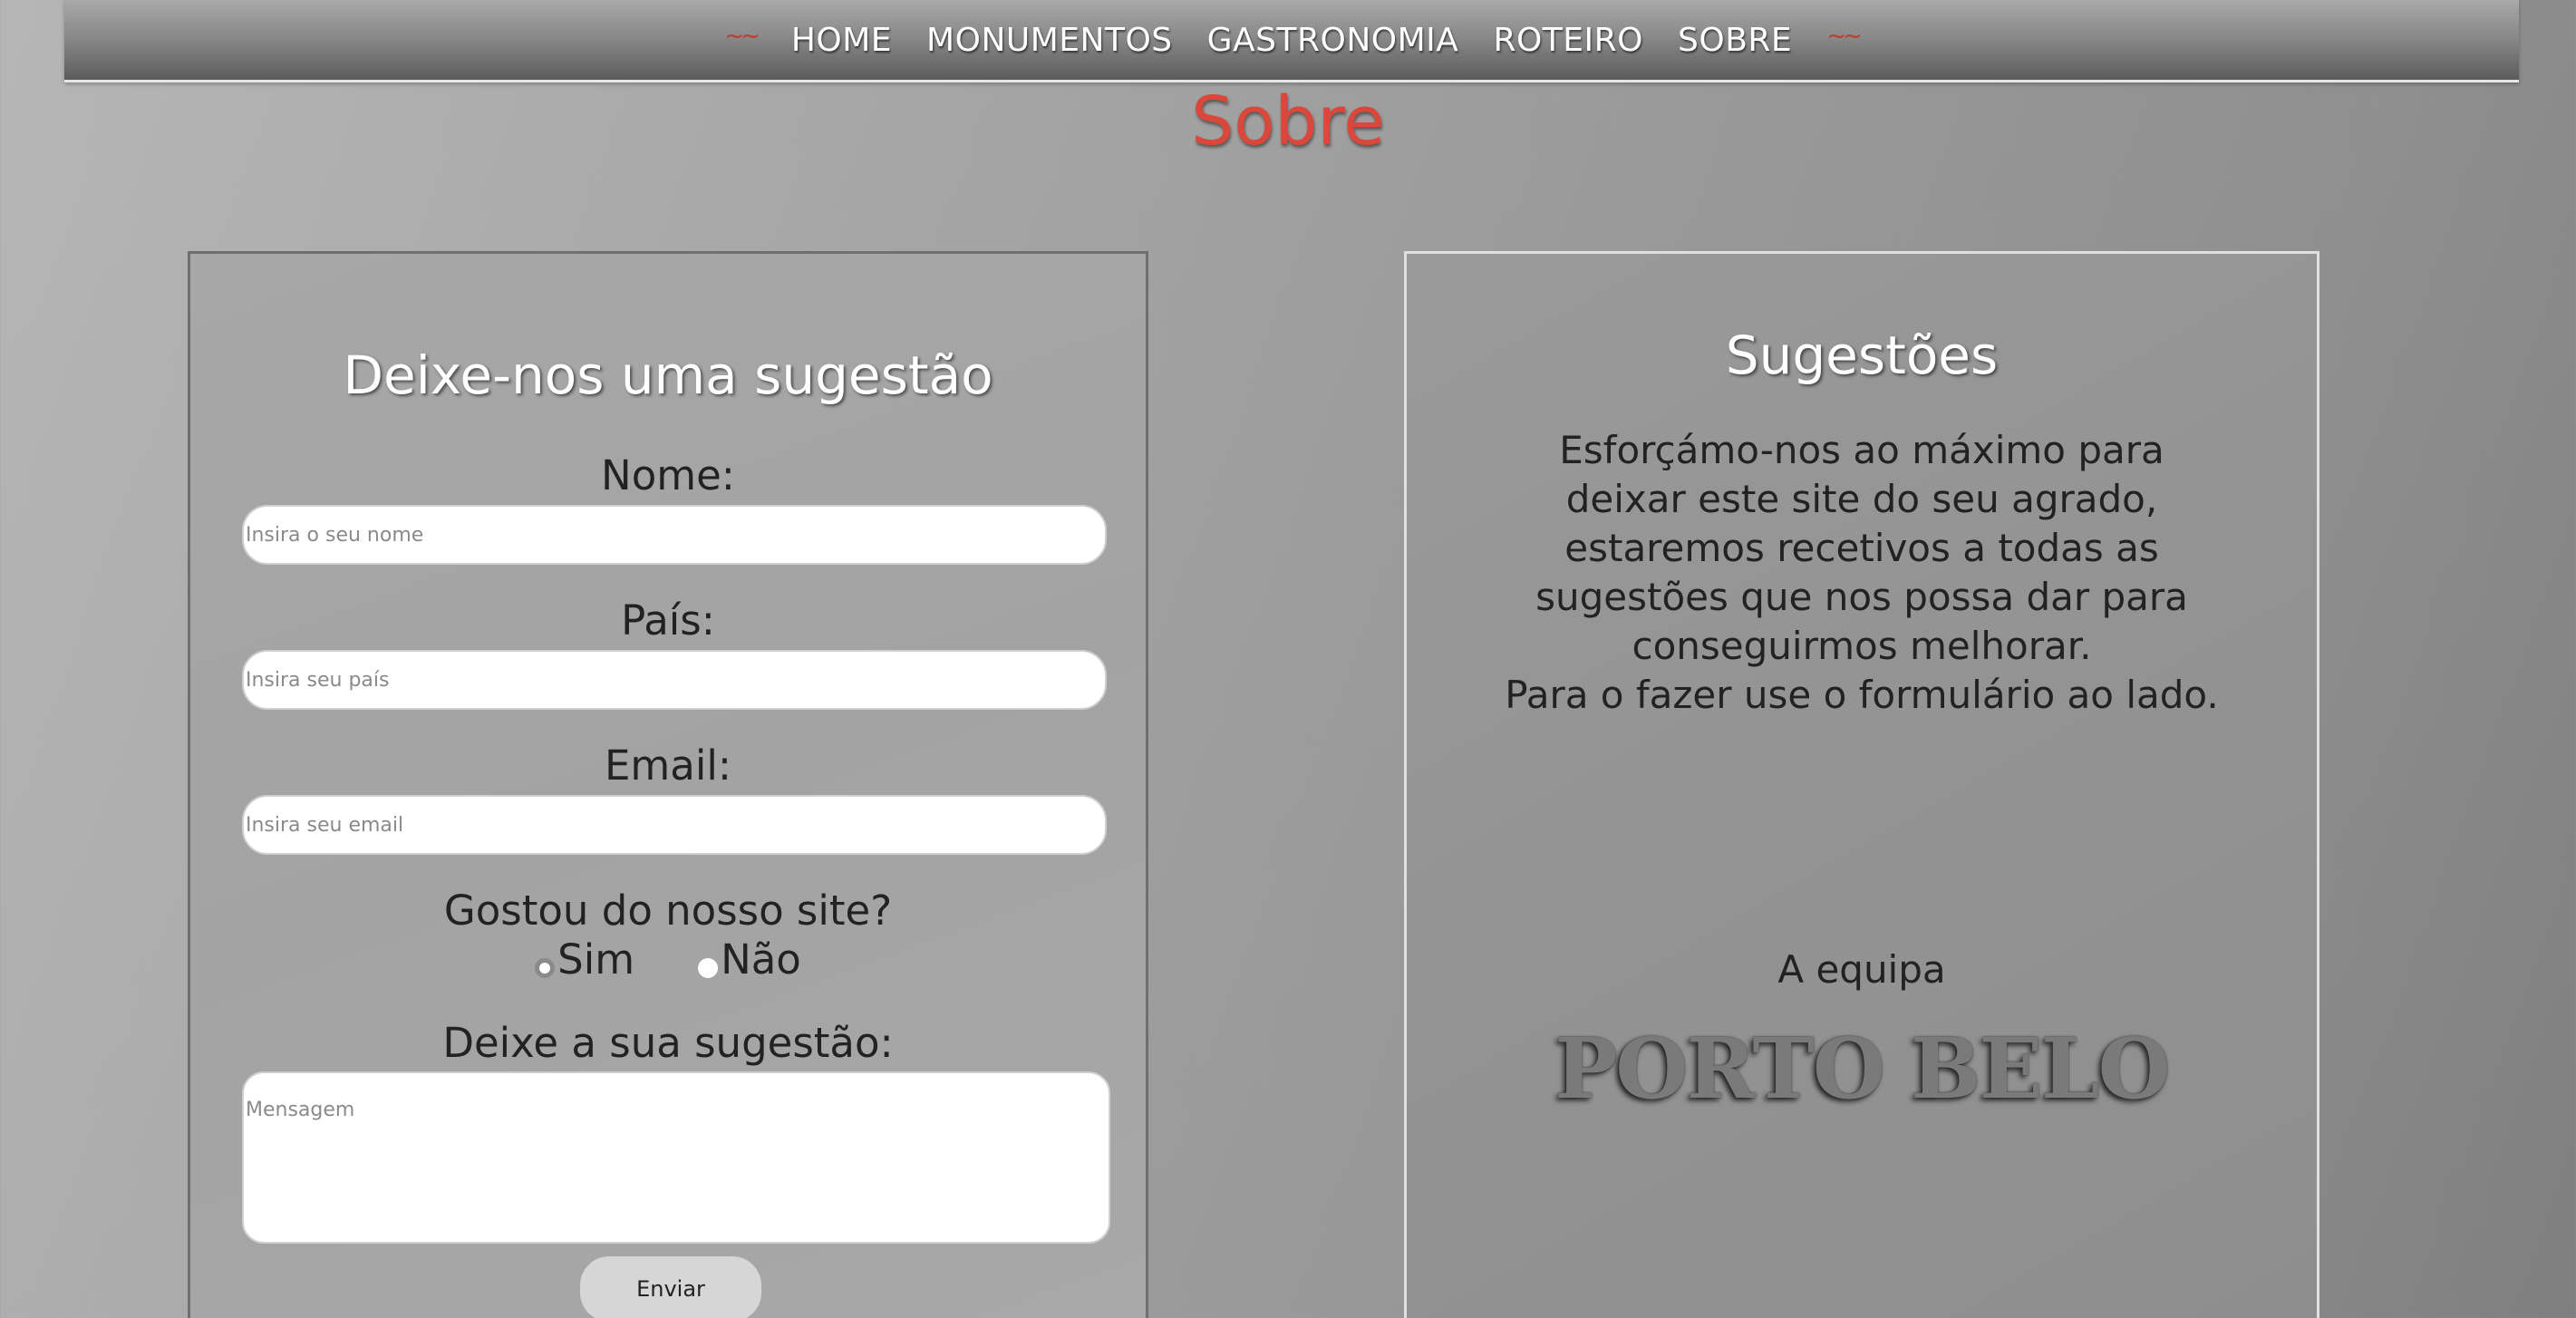 The image size is (2576, 1318). I want to click on nav-link-monumentos: MONUMENTOS, so click(1049, 40).